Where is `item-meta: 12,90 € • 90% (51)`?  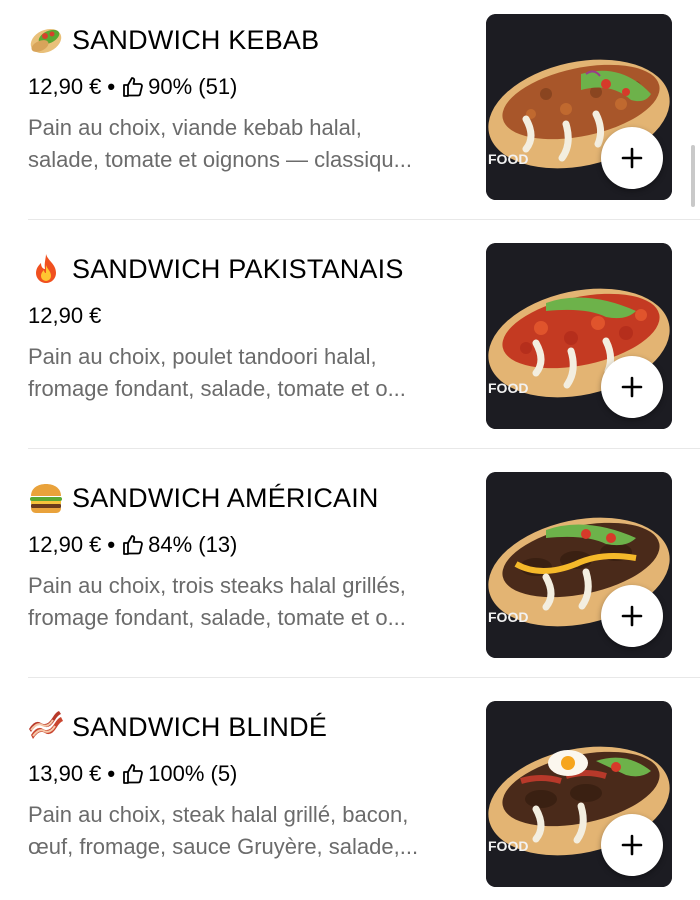
item-meta: 12,90 € • 90% (51) is located at coordinates (132, 87).